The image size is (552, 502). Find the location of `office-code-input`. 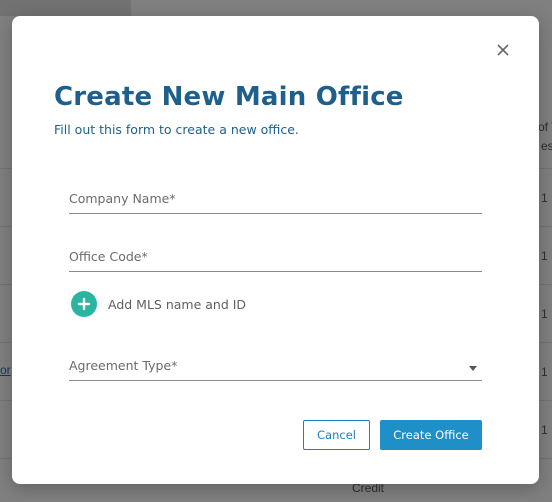

office-code-input is located at coordinates (275, 258).